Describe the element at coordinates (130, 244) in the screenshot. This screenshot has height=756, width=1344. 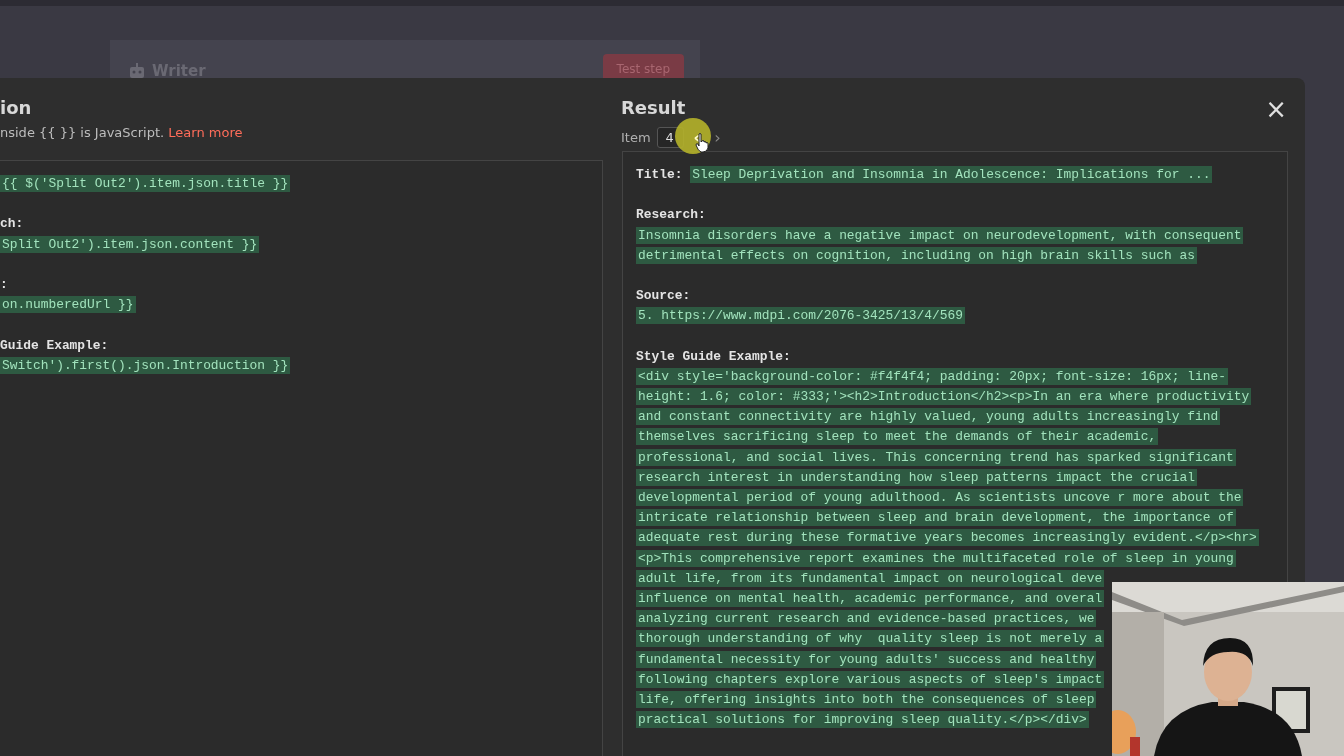
I see `expression-value: Split Out2').item.json.content }}` at that location.